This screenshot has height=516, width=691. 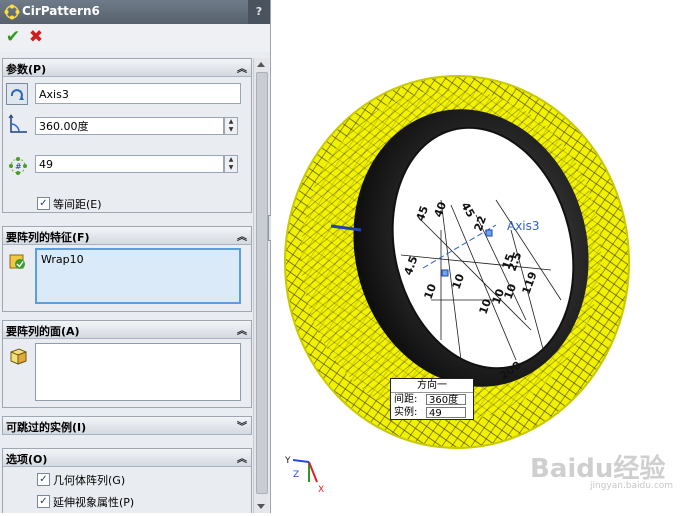 I want to click on axis-input: Axis3, so click(x=138, y=93).